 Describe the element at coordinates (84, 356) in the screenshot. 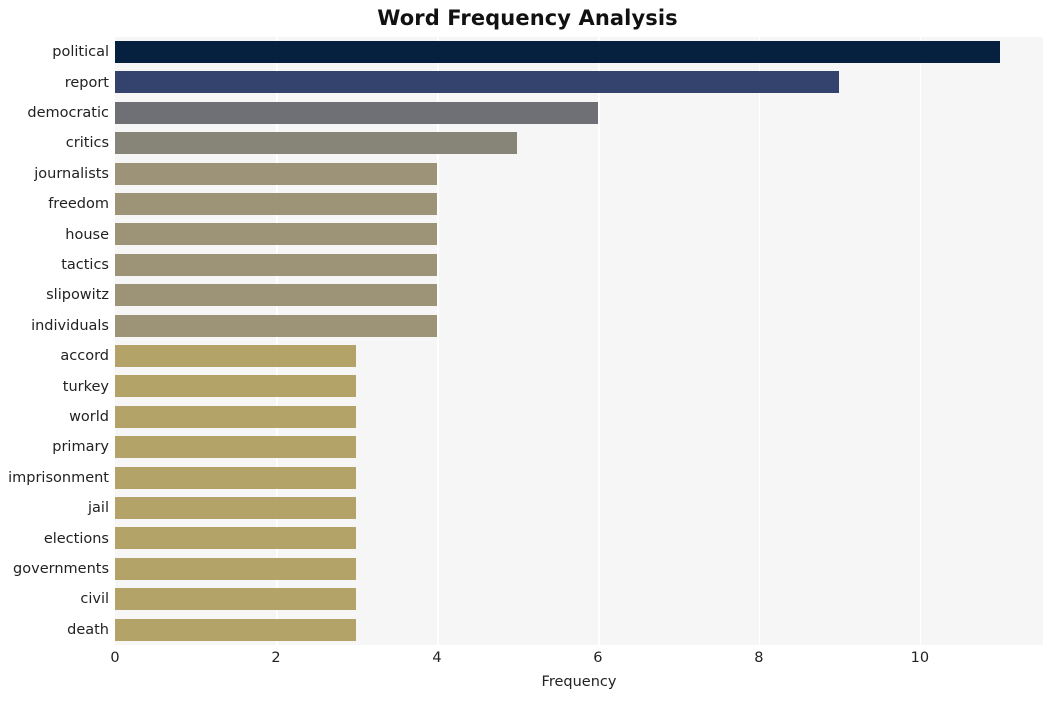

I see `y-tick-label-accord: accord` at that location.